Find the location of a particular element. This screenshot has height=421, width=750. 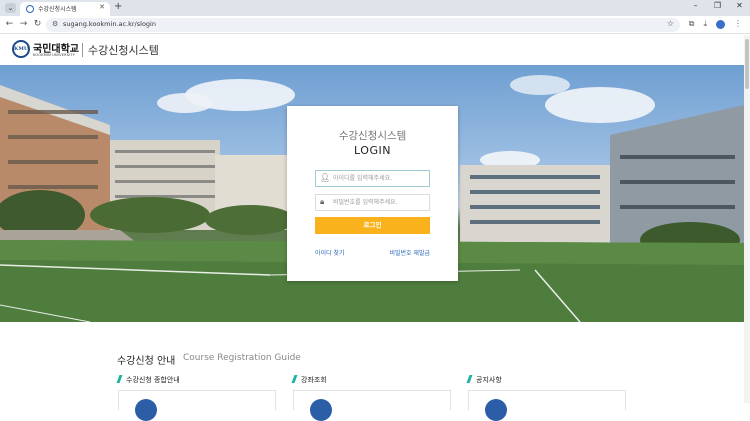

profile-avatar-icon is located at coordinates (720, 24).